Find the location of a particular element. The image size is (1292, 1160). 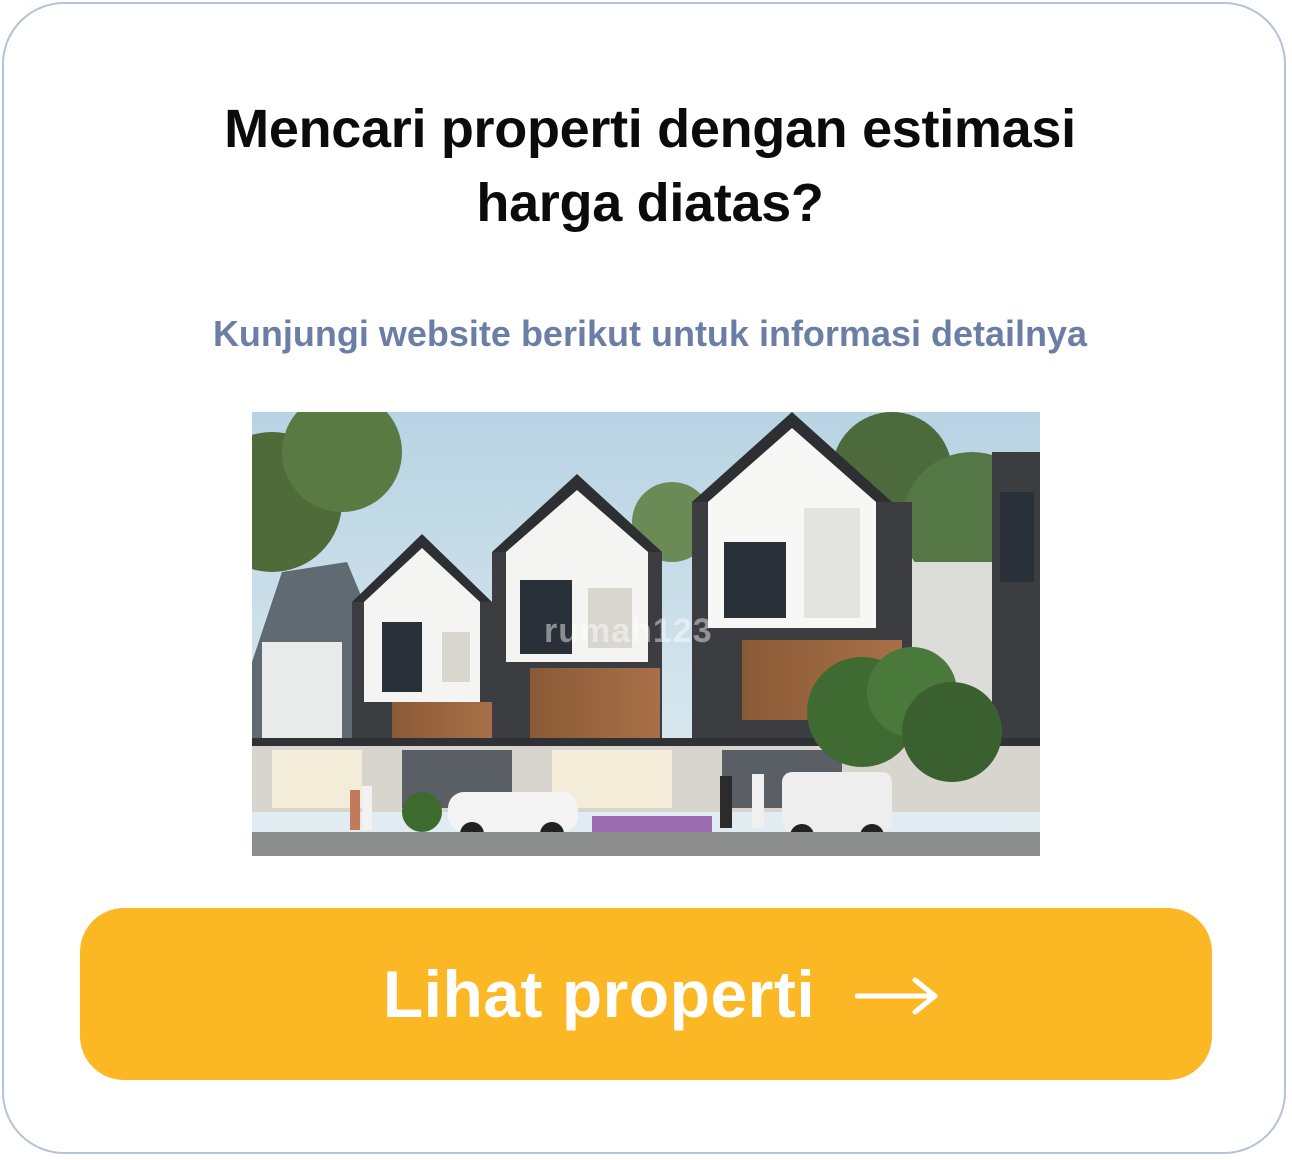

image-watermark: rumah123 is located at coordinates (628, 631).